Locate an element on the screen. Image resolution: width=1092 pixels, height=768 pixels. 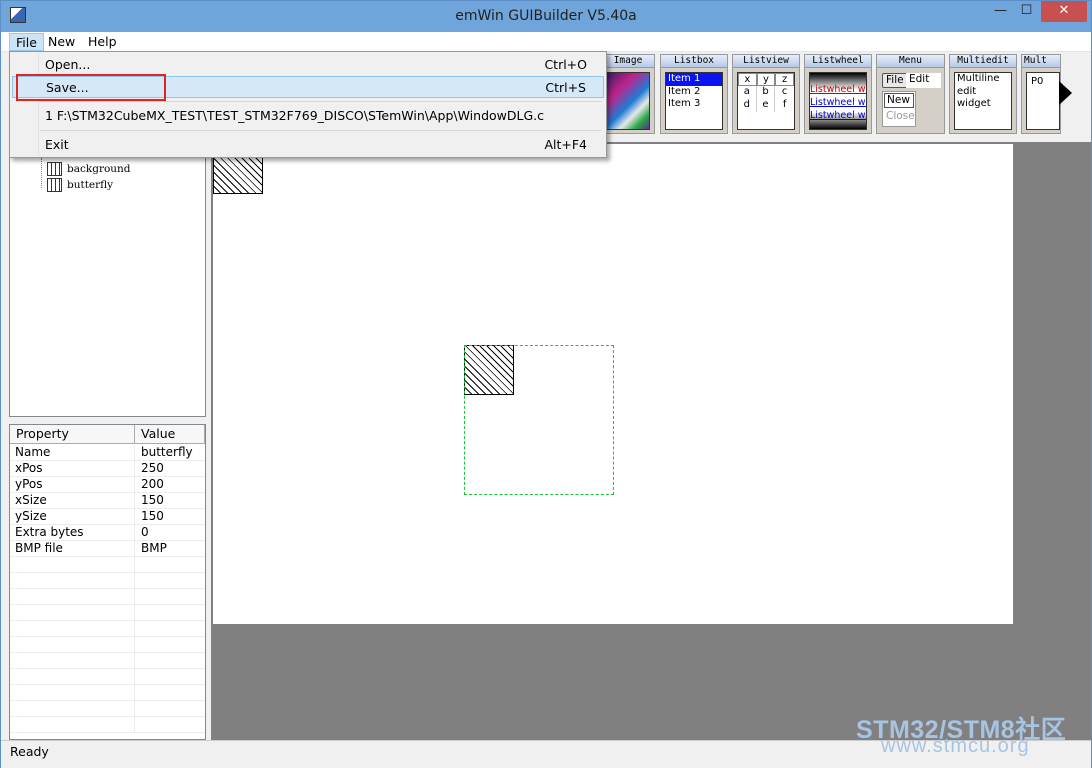
value-column-header: Value is located at coordinates (170, 434).